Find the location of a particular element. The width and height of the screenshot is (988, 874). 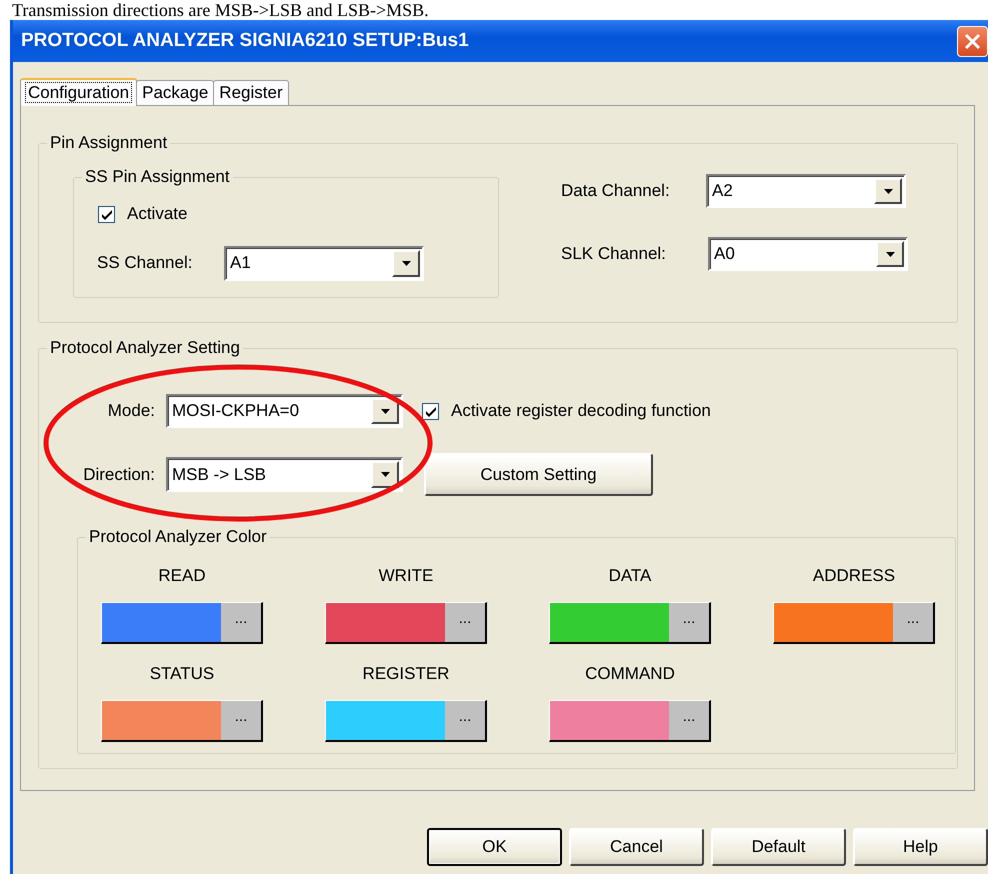

color-label: REGISTER is located at coordinates (406, 674).